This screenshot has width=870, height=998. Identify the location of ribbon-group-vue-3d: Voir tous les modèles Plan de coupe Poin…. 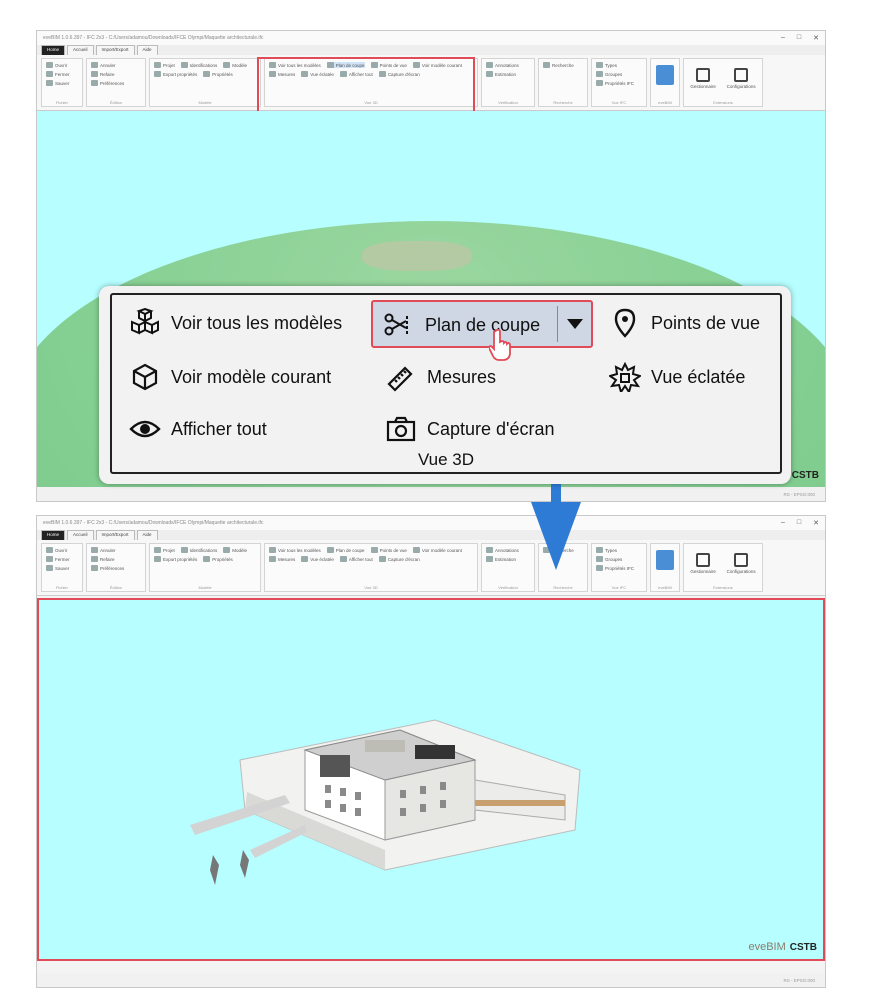
(371, 567).